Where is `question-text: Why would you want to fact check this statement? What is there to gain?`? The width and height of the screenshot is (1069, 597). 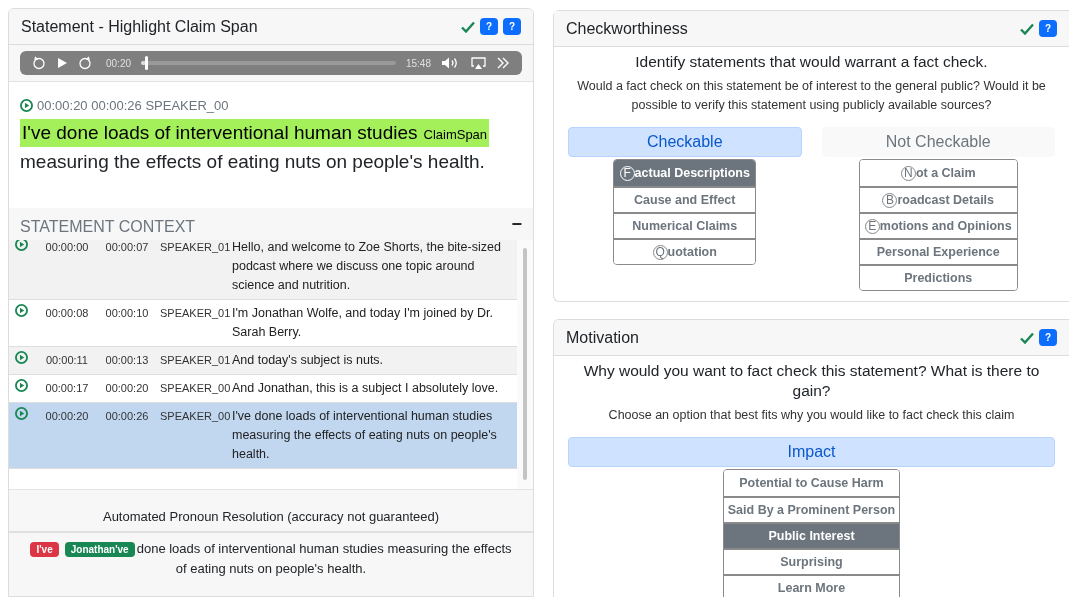 question-text: Why would you want to fact check this statement? What is there to gain? is located at coordinates (811, 381).